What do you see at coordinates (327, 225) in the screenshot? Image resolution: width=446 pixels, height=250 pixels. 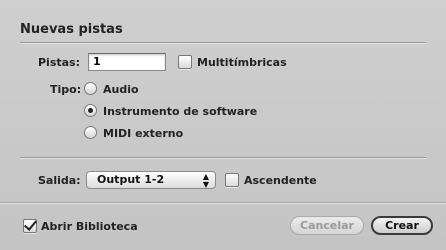 I see `cancel-button: Cancelar` at bounding box center [327, 225].